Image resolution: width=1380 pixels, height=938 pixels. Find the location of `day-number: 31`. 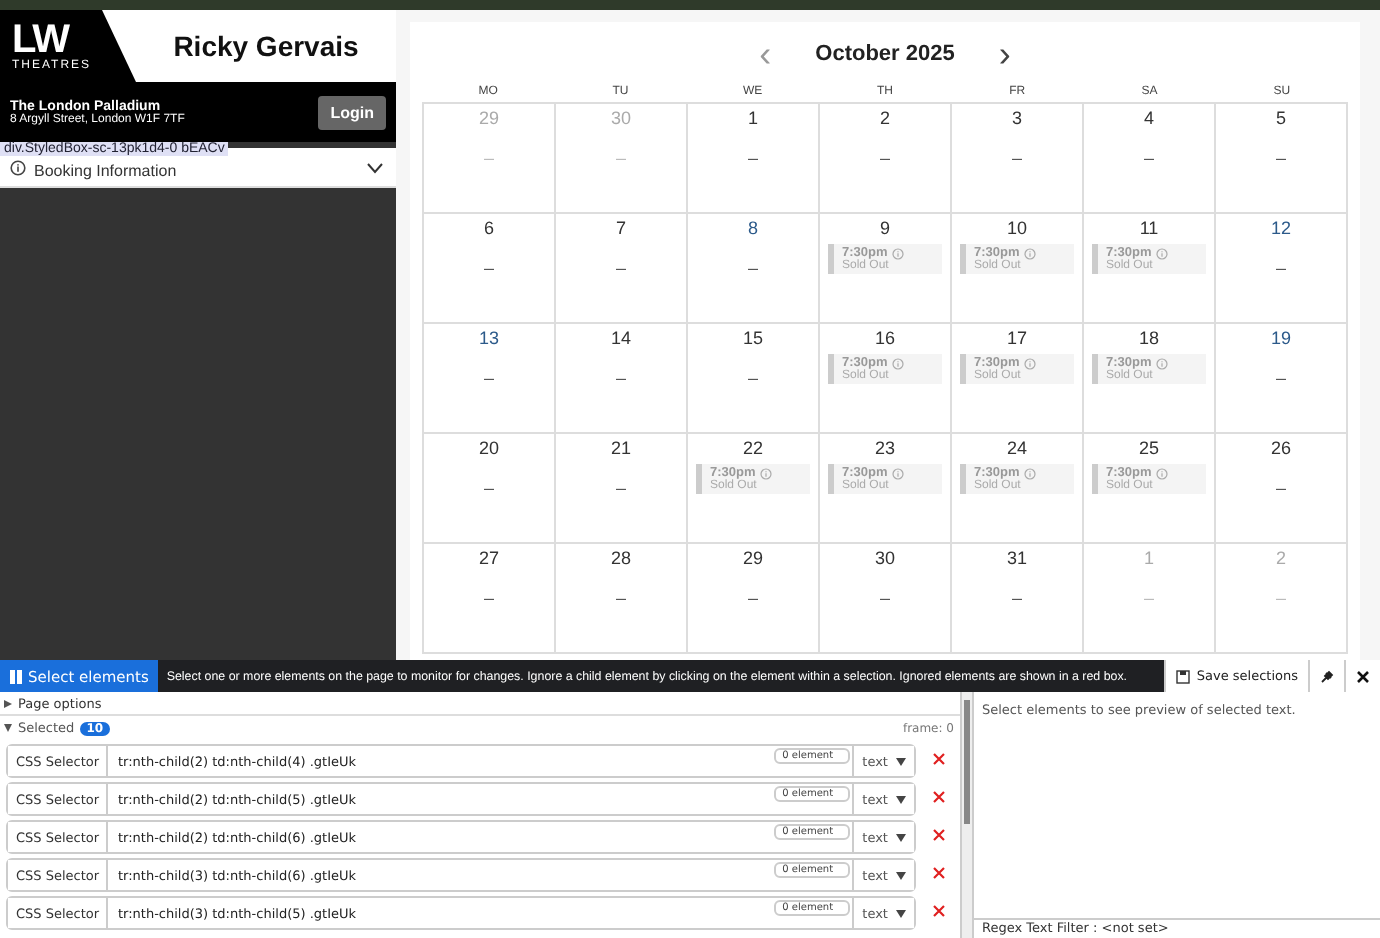

day-number: 31 is located at coordinates (1016, 558).